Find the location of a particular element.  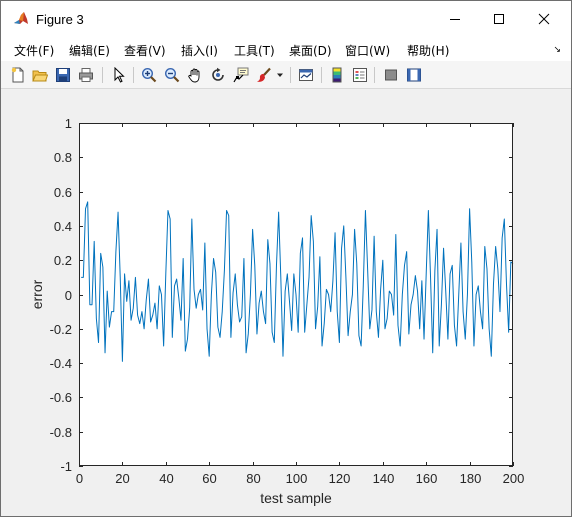

x-tick-label: 120 is located at coordinates (340, 478).